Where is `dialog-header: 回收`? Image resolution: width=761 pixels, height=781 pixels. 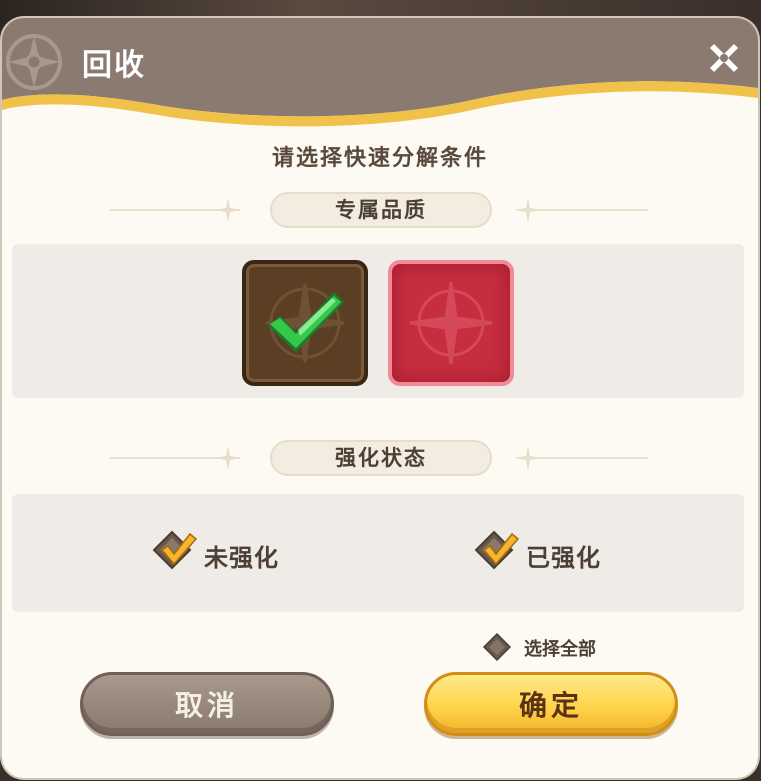 dialog-header: 回收 is located at coordinates (380, 73).